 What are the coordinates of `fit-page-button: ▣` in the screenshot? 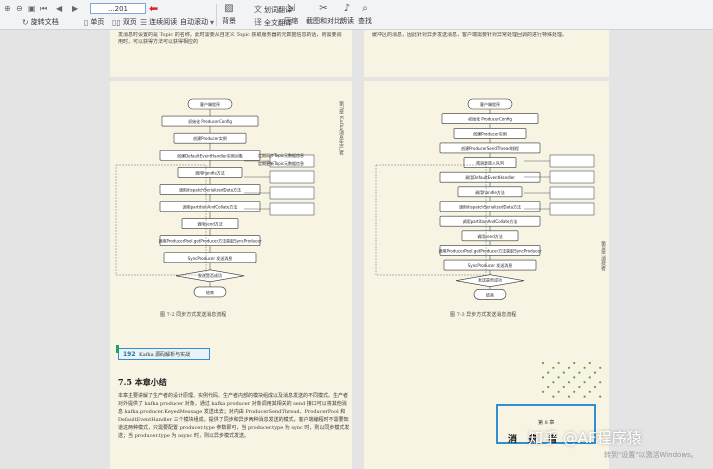 It's located at (32, 8).